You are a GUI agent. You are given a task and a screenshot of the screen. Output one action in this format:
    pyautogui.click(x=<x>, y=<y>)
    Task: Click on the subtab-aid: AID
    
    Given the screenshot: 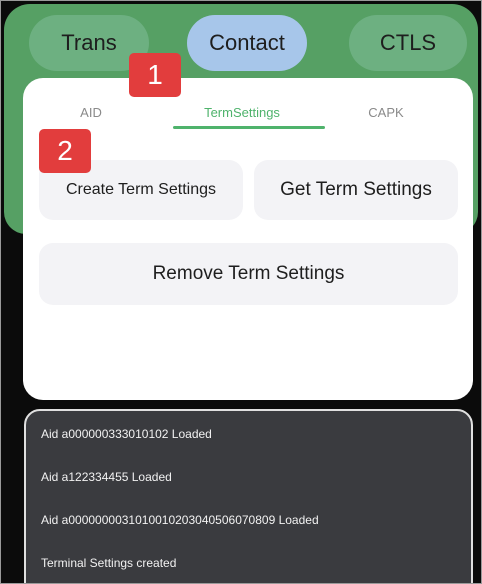 What is the action you would take?
    pyautogui.click(x=91, y=112)
    